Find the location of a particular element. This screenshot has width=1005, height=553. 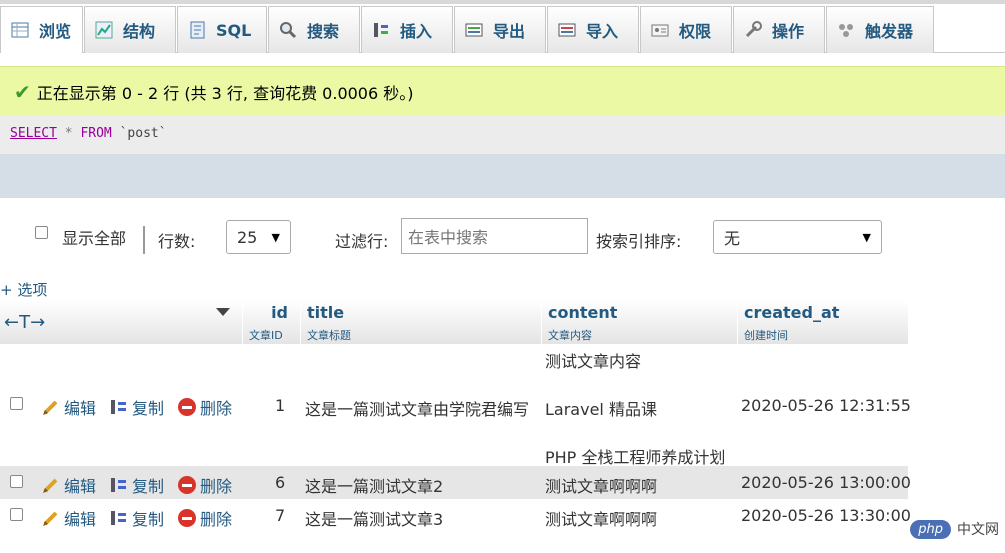

column-header-created-at: created_at 创建时间 is located at coordinates (822, 322).